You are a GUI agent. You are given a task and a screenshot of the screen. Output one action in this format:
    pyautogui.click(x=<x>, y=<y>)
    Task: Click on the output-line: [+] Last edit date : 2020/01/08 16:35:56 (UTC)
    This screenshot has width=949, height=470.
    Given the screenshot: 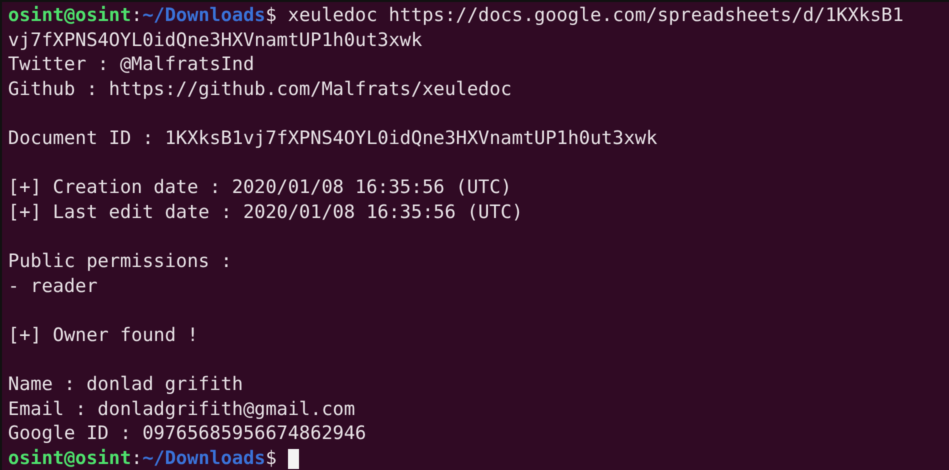 What is the action you would take?
    pyautogui.click(x=265, y=212)
    